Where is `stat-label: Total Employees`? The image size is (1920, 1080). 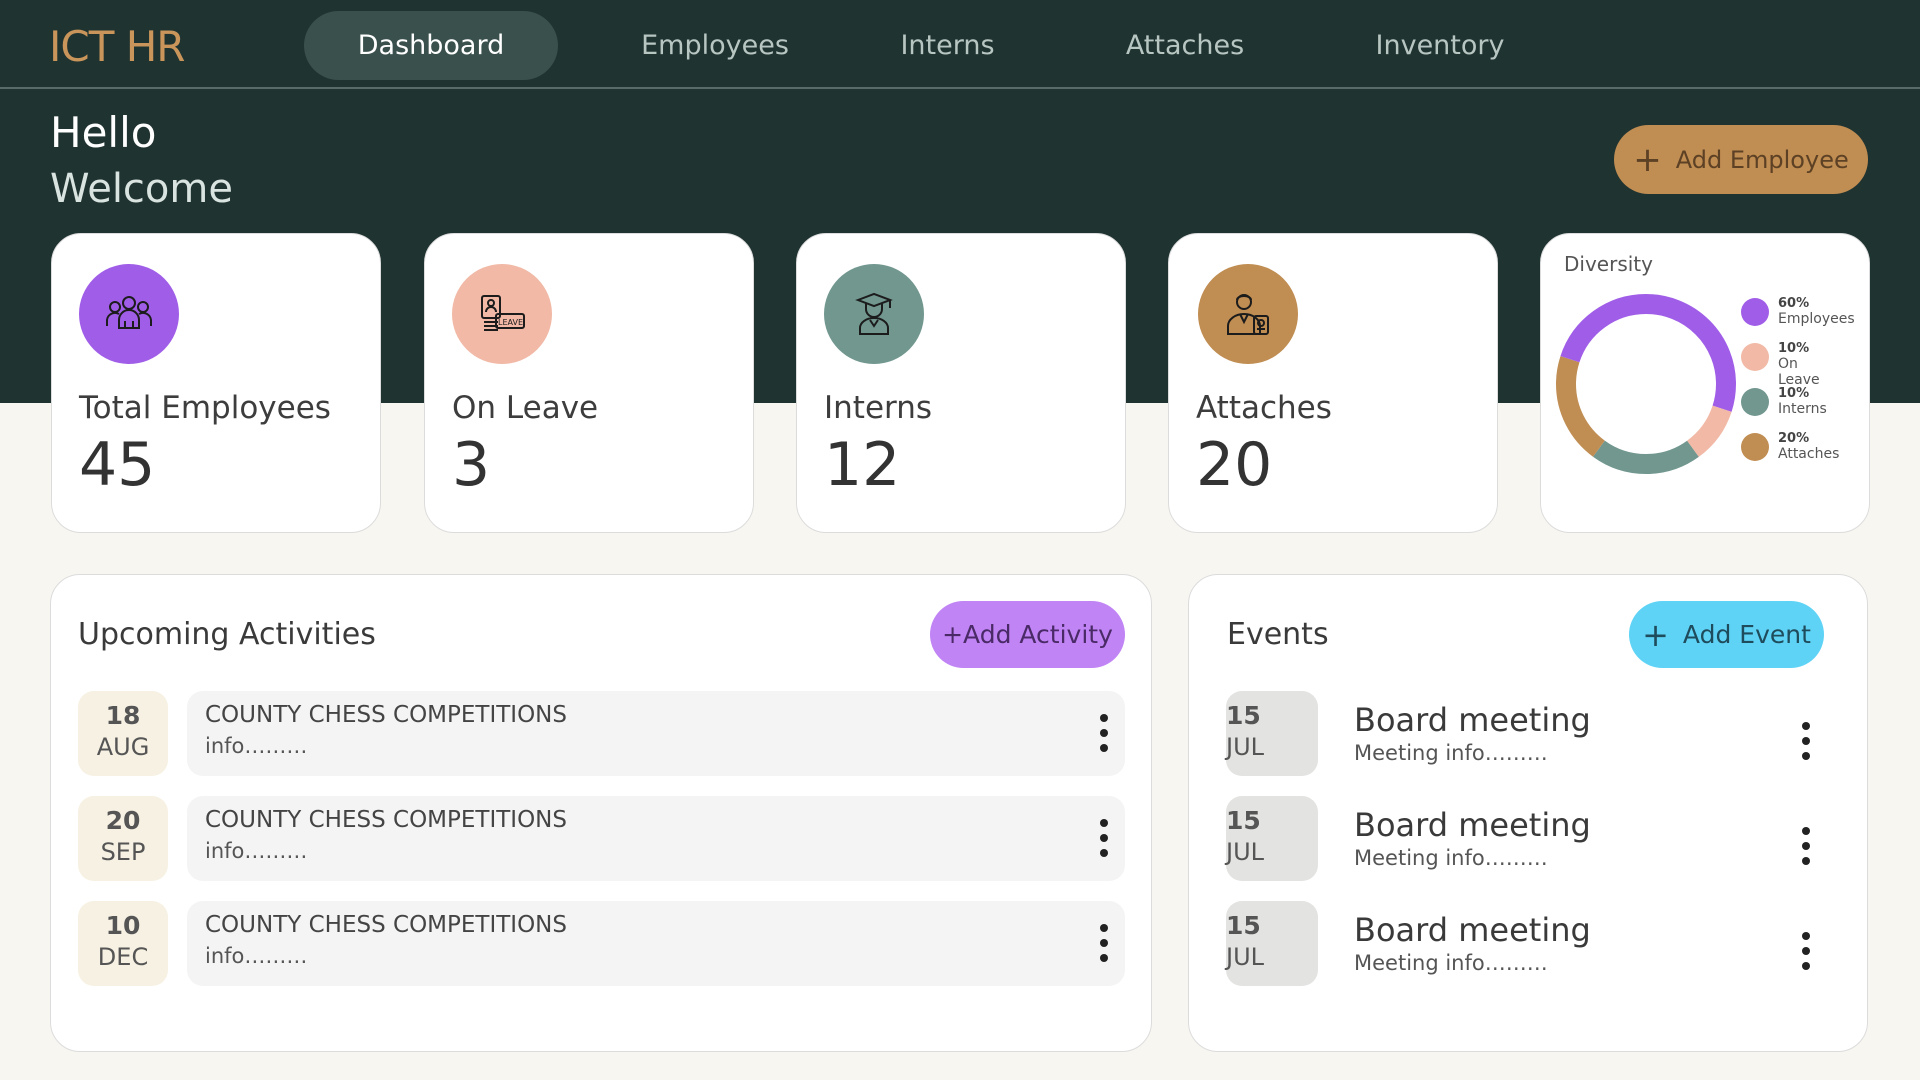 stat-label: Total Employees is located at coordinates (205, 408).